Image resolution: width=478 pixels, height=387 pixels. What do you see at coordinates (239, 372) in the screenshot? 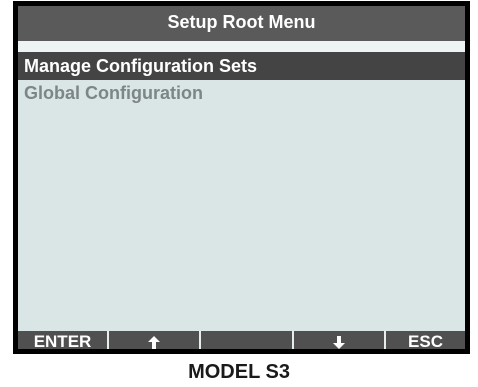
I see `model-label: MODEL S3` at bounding box center [239, 372].